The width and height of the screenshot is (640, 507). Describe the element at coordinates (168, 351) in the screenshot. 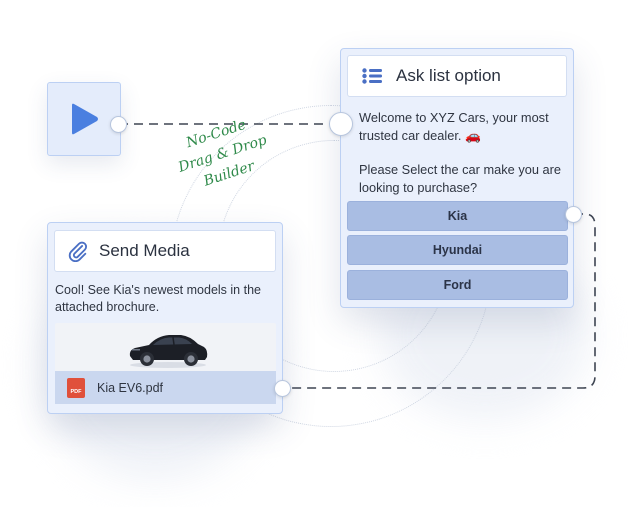

I see `car-icon` at that location.